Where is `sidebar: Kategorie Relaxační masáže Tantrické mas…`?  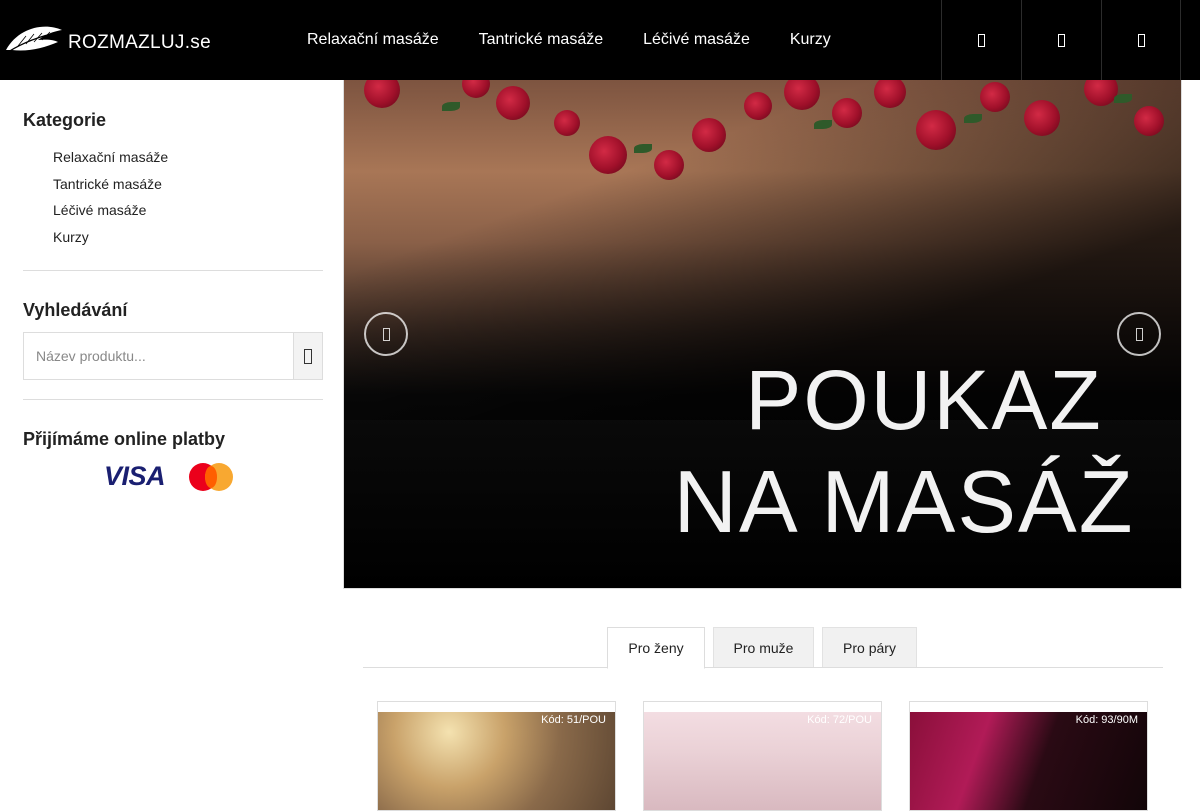 sidebar: Kategorie Relaxační masáže Tantrické mas… is located at coordinates (173, 286).